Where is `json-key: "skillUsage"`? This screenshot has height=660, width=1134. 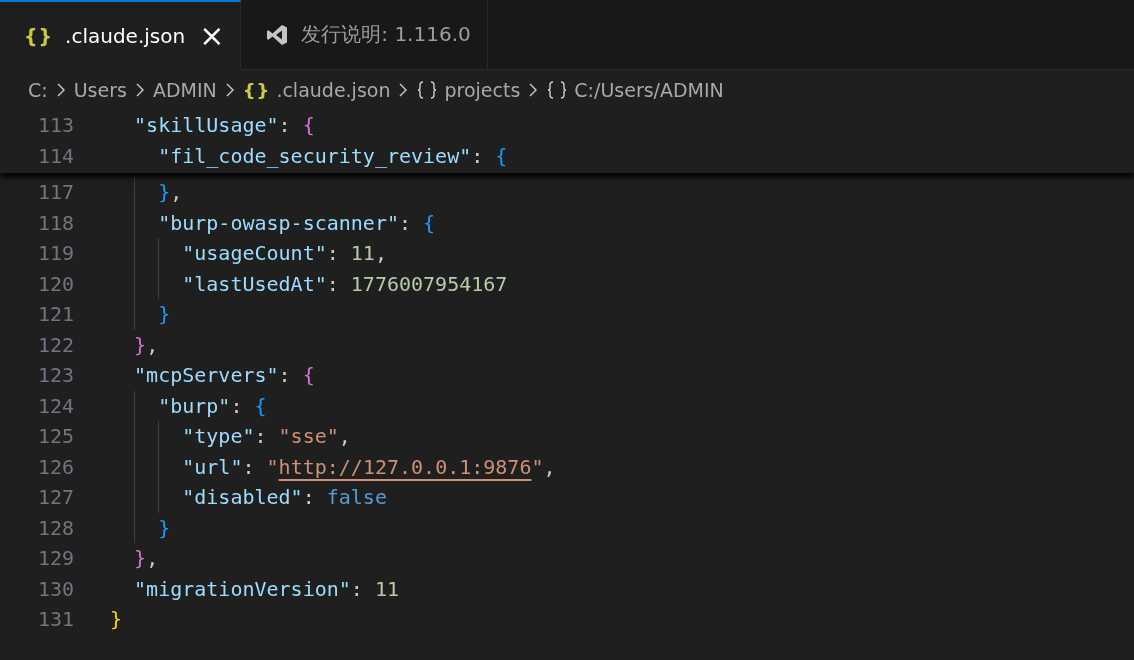 json-key: "skillUsage" is located at coordinates (206, 125).